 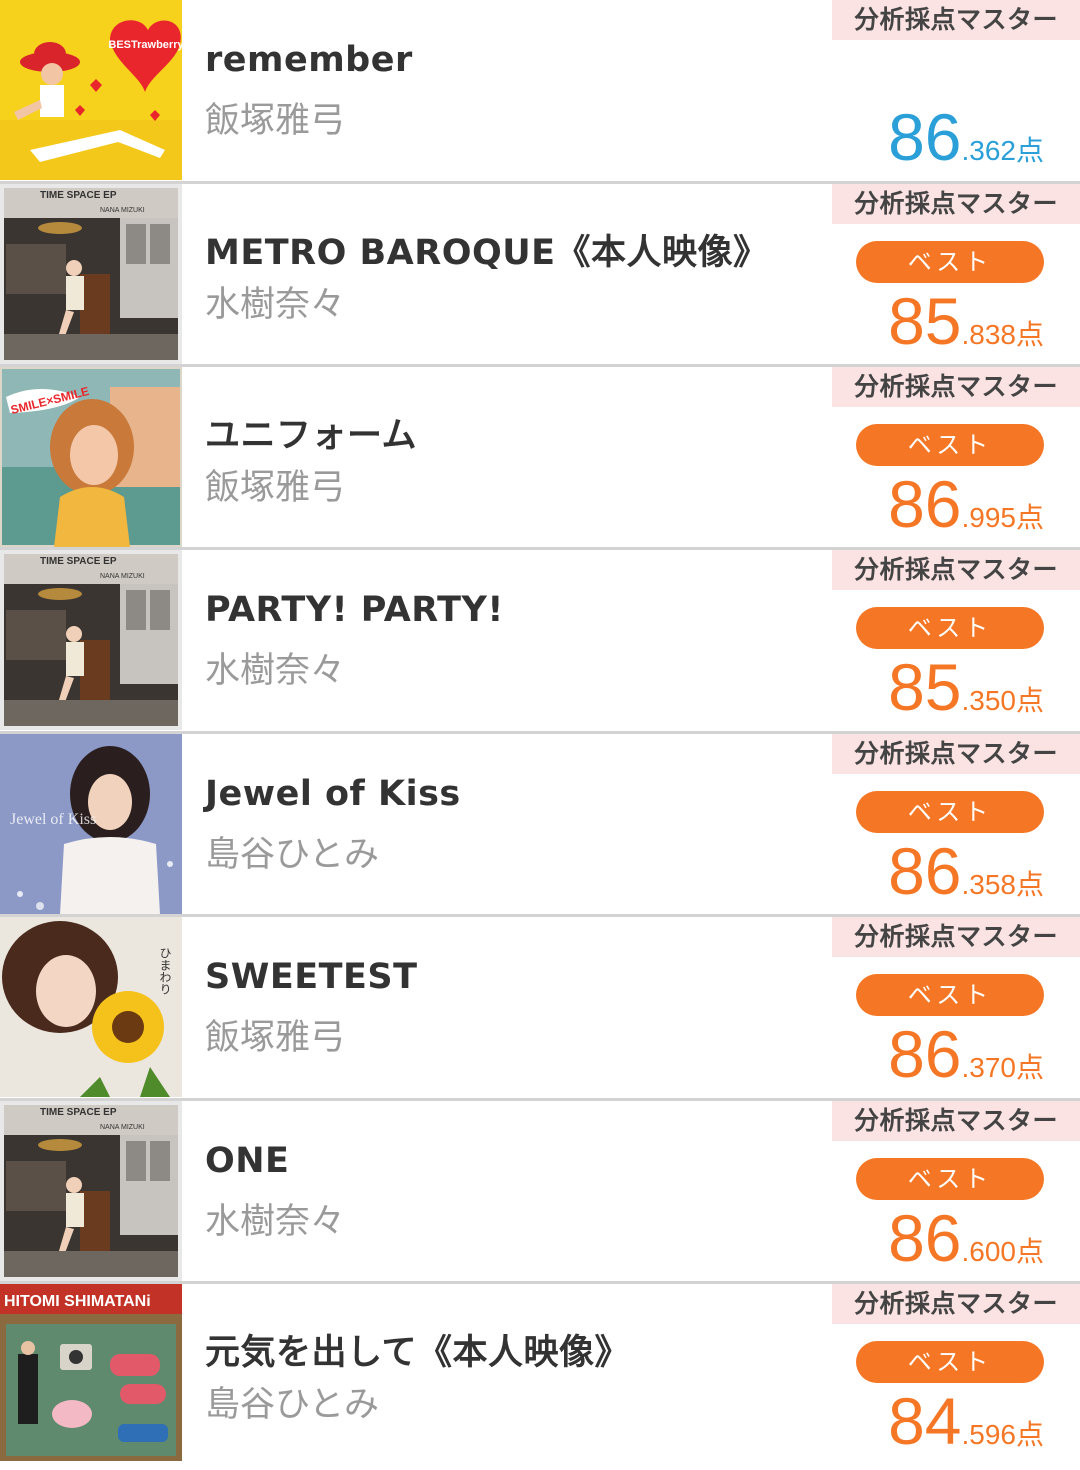 I want to click on album-jacket-hitomi-shimatani: HITOMI SHIMATANi, so click(x=91, y=1374).